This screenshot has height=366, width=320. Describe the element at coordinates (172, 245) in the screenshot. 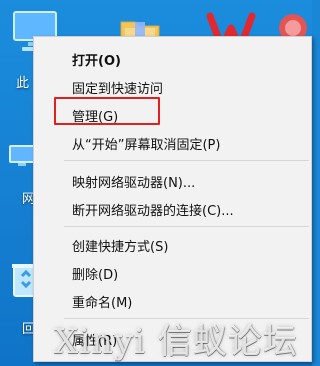

I see `menu-item-create-shortcut: 创建快捷方式(S)` at that location.